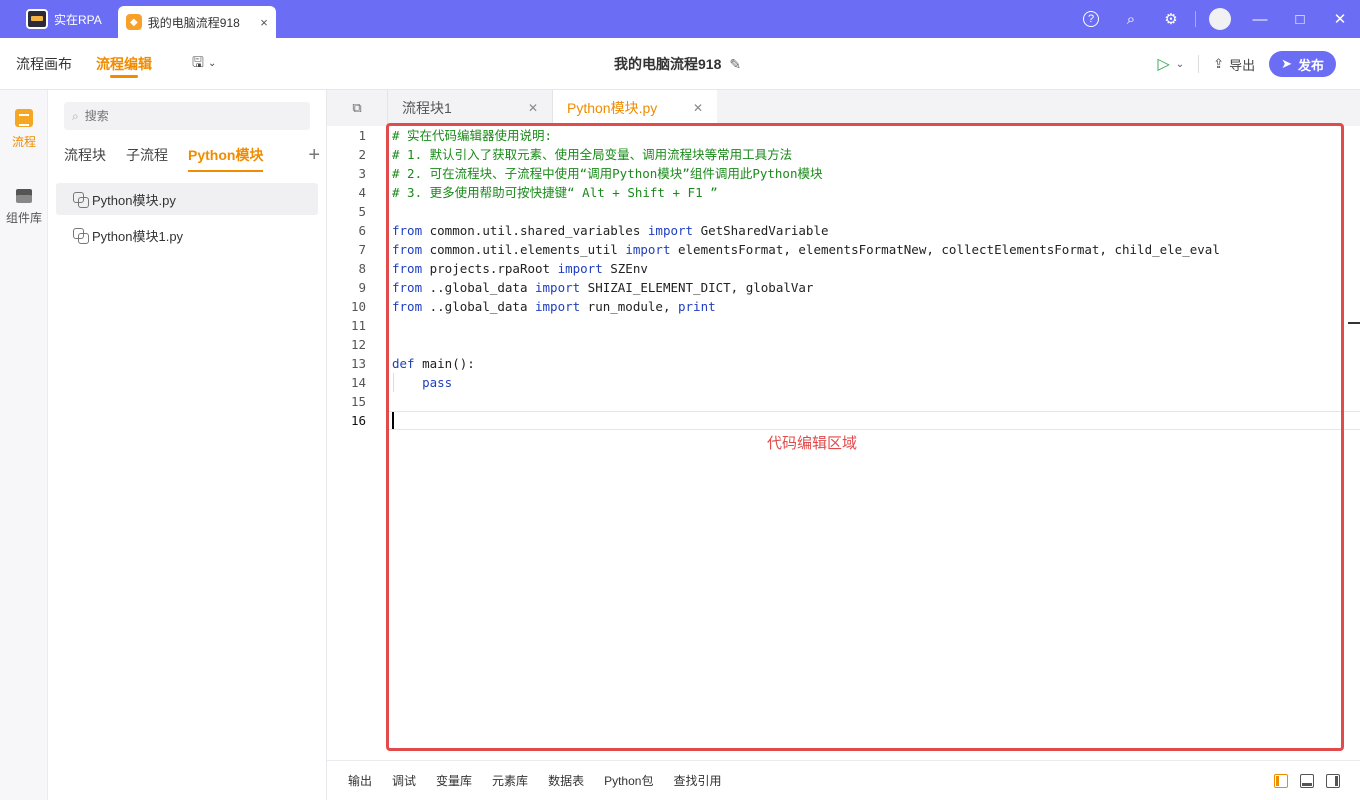 This screenshot has width=1360, height=800. Describe the element at coordinates (358, 325) in the screenshot. I see `line-number: 11` at that location.